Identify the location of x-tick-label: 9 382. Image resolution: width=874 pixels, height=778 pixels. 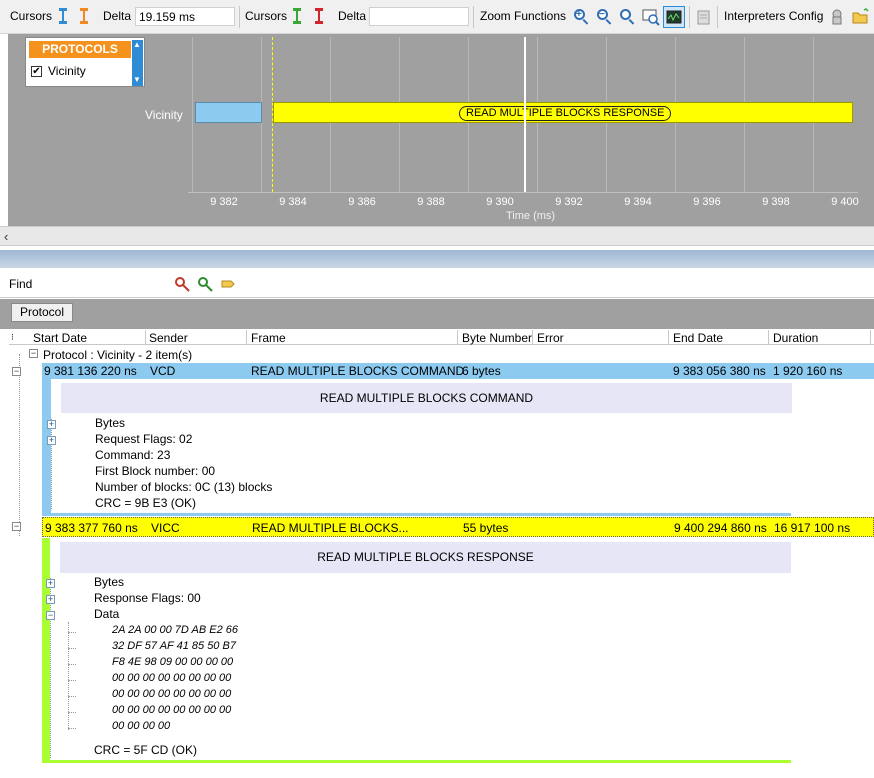
(224, 202).